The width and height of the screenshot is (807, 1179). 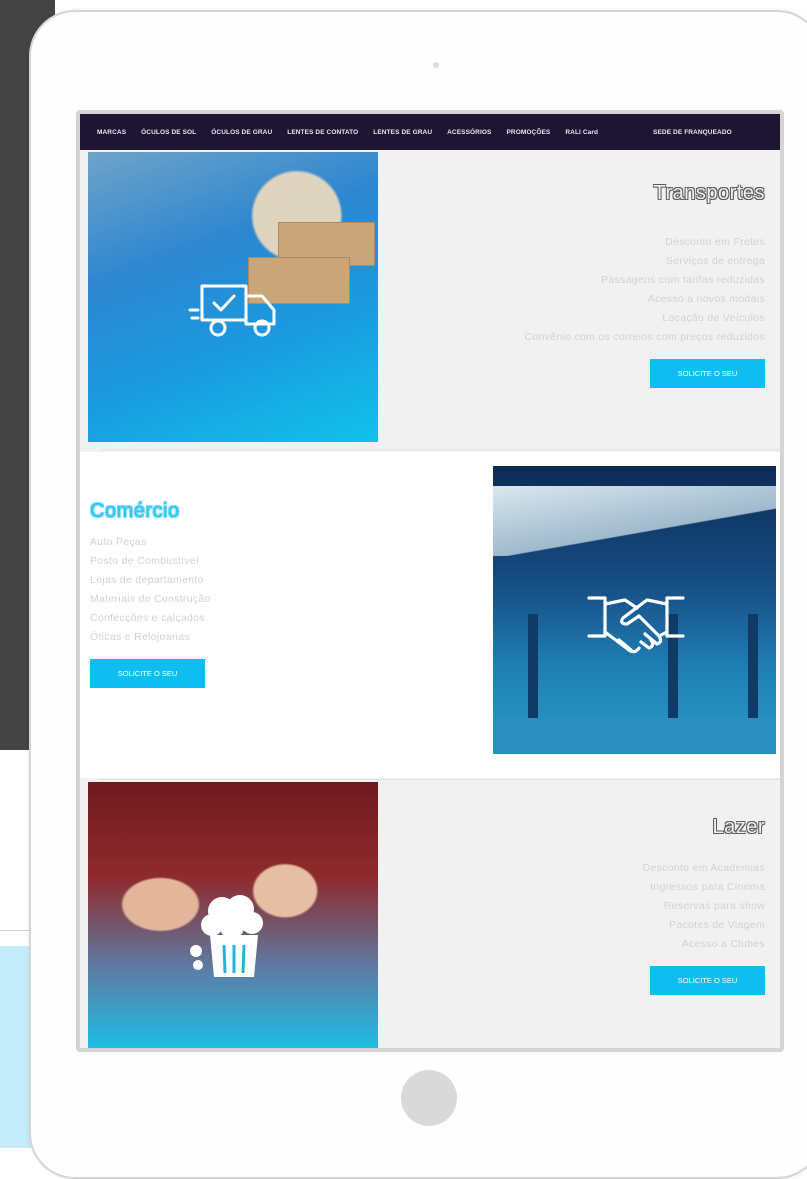 What do you see at coordinates (581, 132) in the screenshot?
I see `nav-item-card: RALI Card` at bounding box center [581, 132].